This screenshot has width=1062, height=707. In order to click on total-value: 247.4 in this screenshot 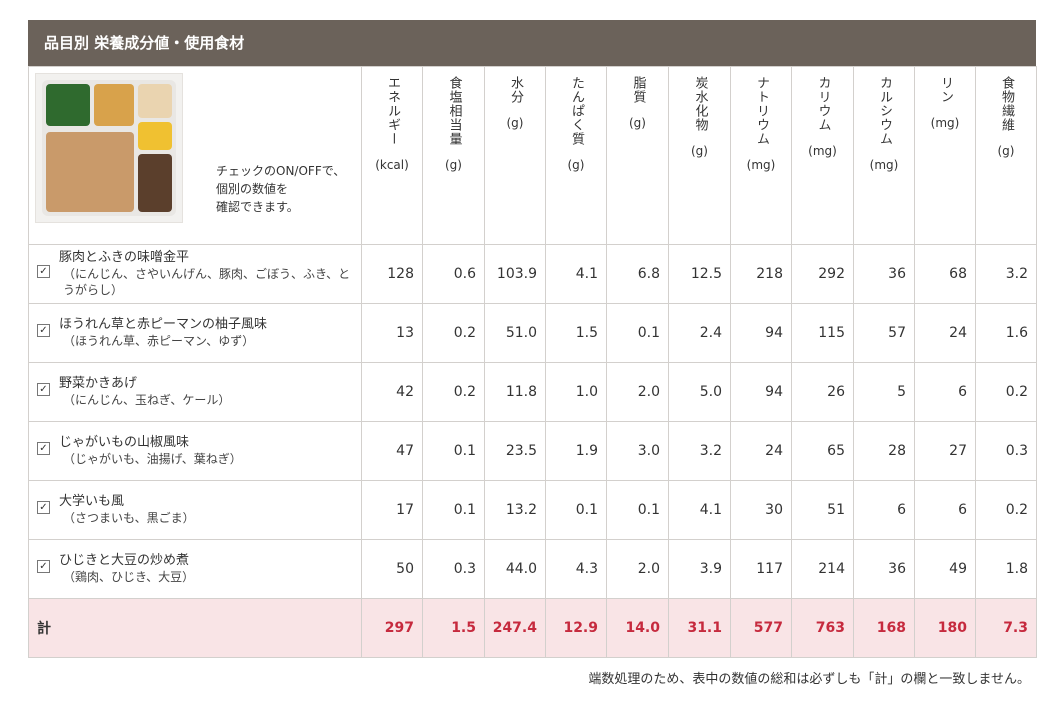, I will do `click(515, 628)`.